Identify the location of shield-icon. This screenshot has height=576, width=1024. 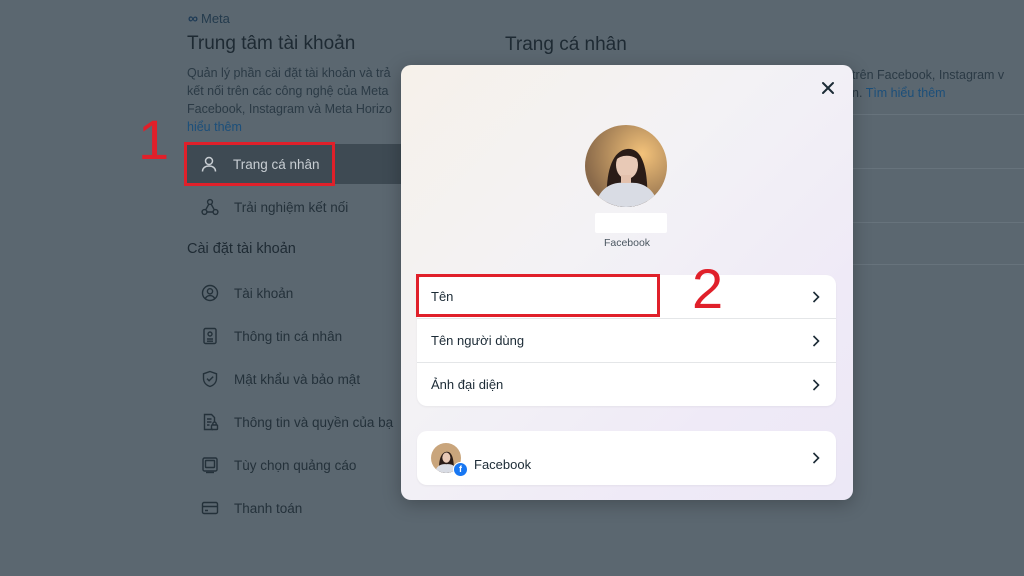
(210, 379).